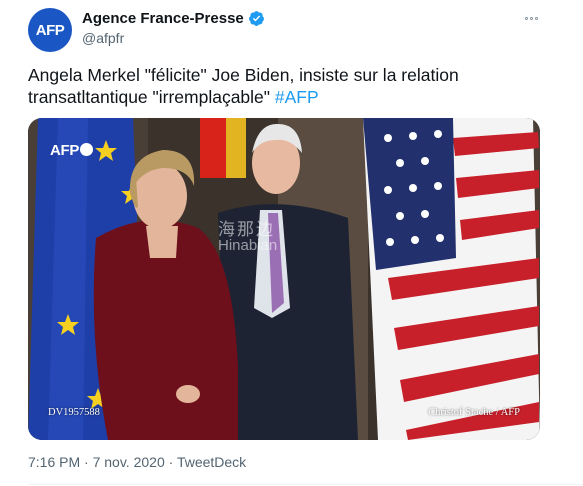 This screenshot has width=583, height=486. I want to click on tweet-text-fragment: transatltantique "irremplaçable", so click(151, 97).